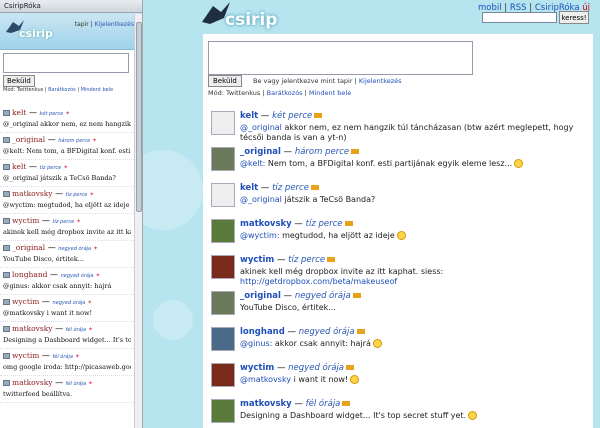 The image size is (600, 428). Describe the element at coordinates (262, 332) in the screenshot. I see `feed-item-user: longhand` at that location.